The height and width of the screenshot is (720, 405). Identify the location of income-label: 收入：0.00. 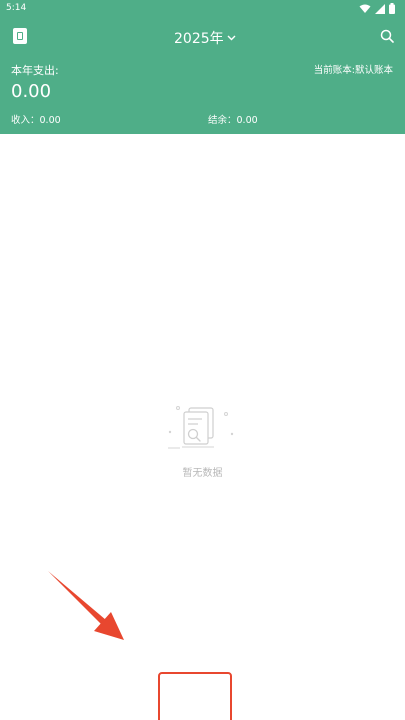
(36, 120).